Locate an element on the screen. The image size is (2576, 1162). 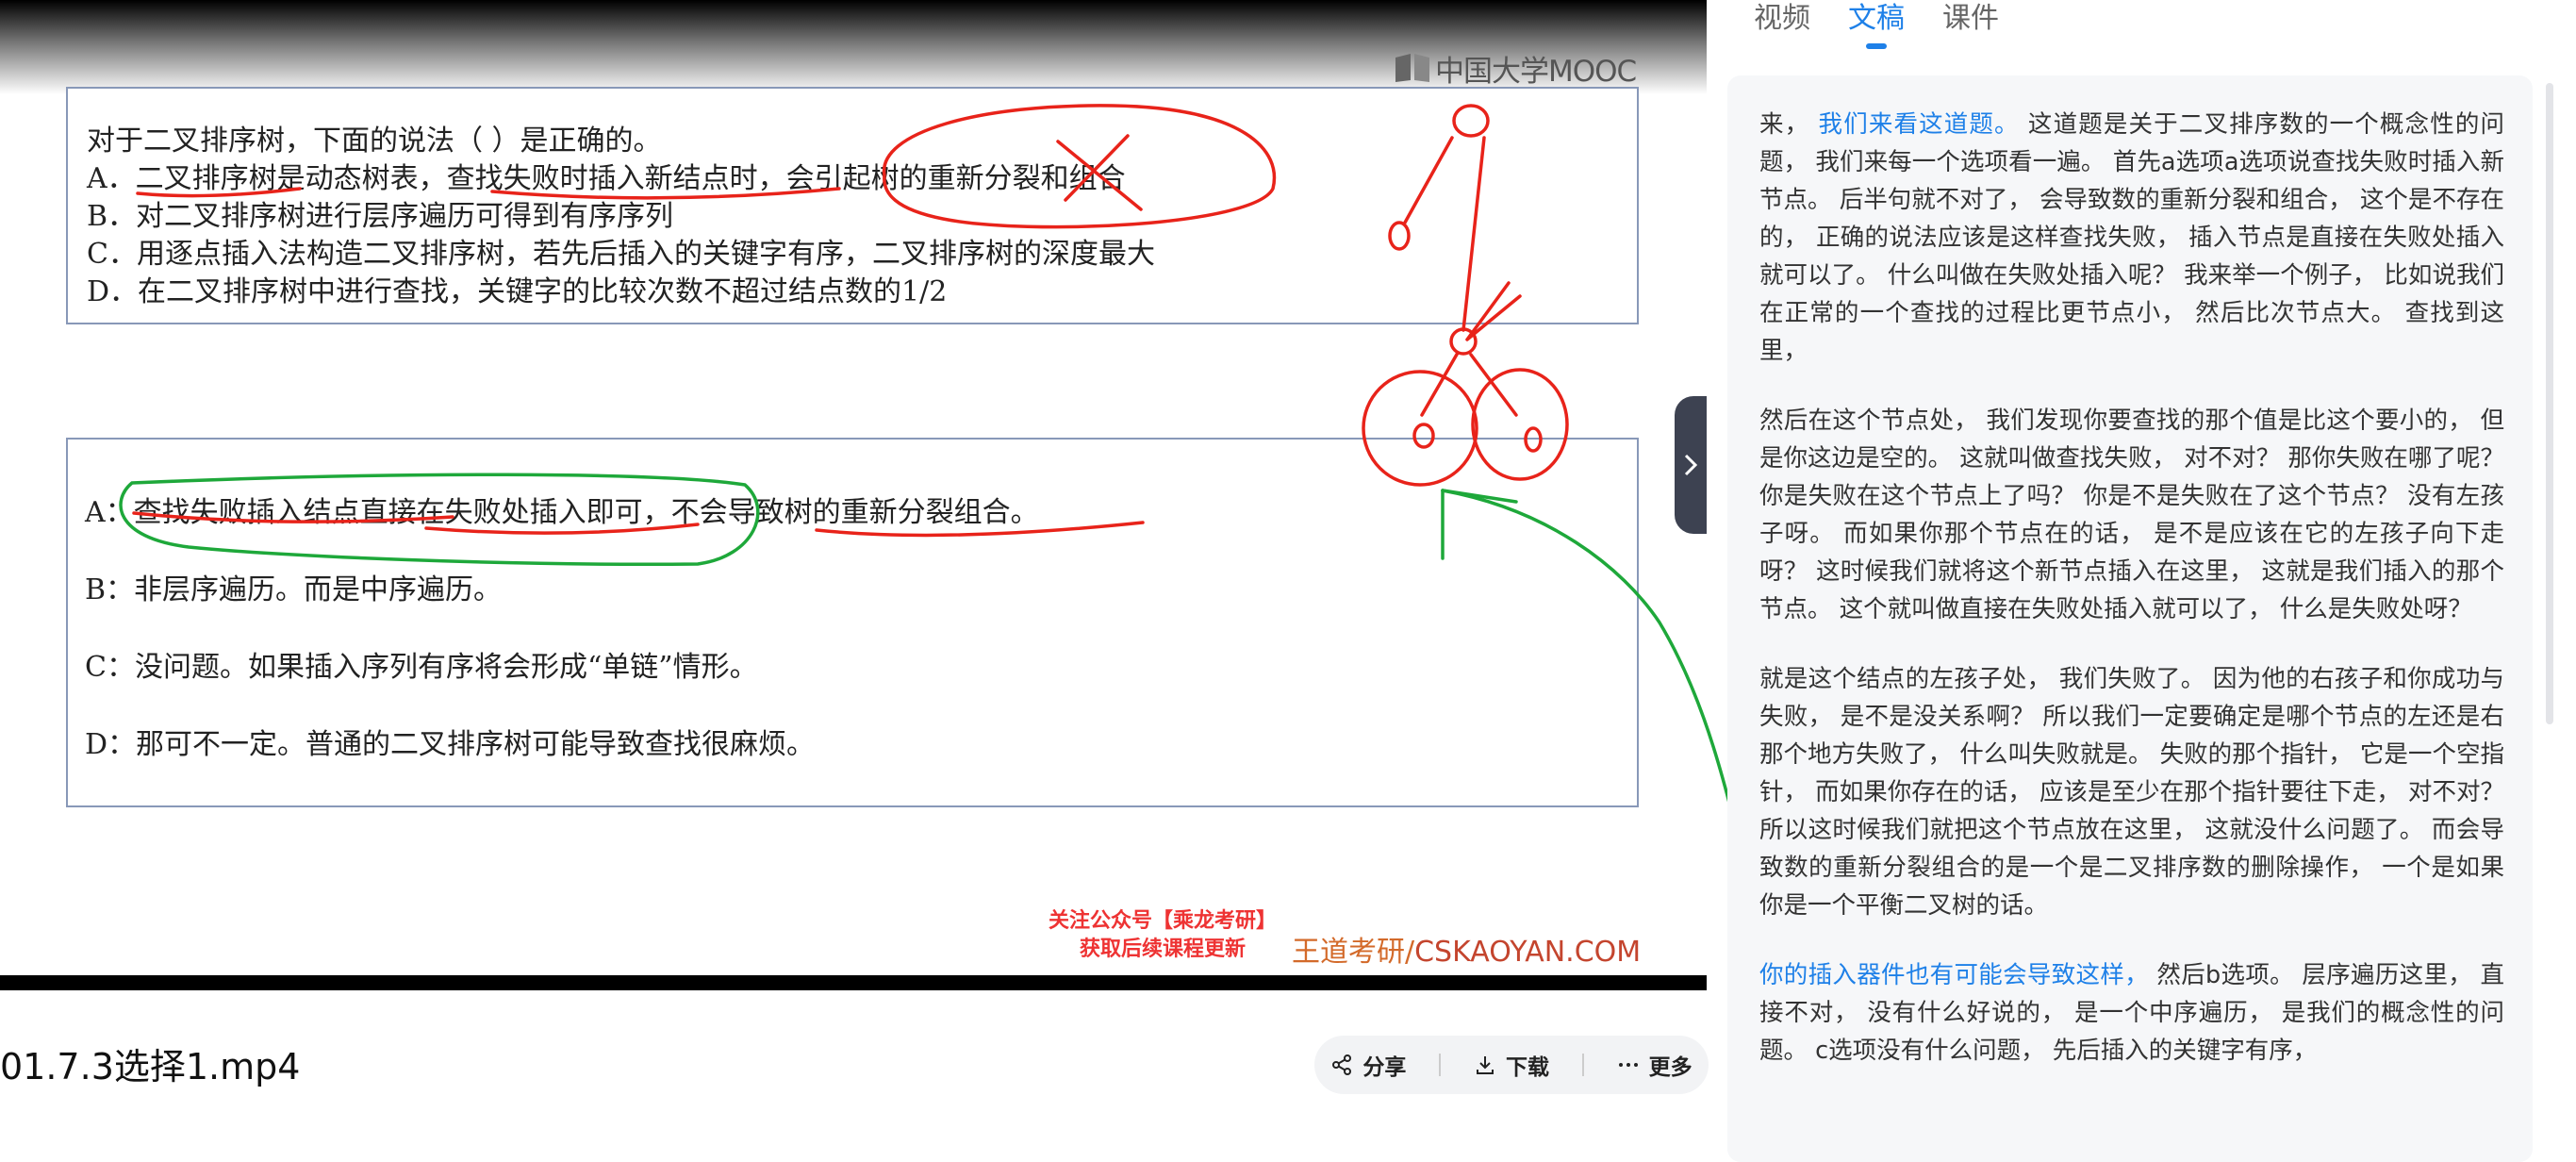
more-icon is located at coordinates (1628, 1065).